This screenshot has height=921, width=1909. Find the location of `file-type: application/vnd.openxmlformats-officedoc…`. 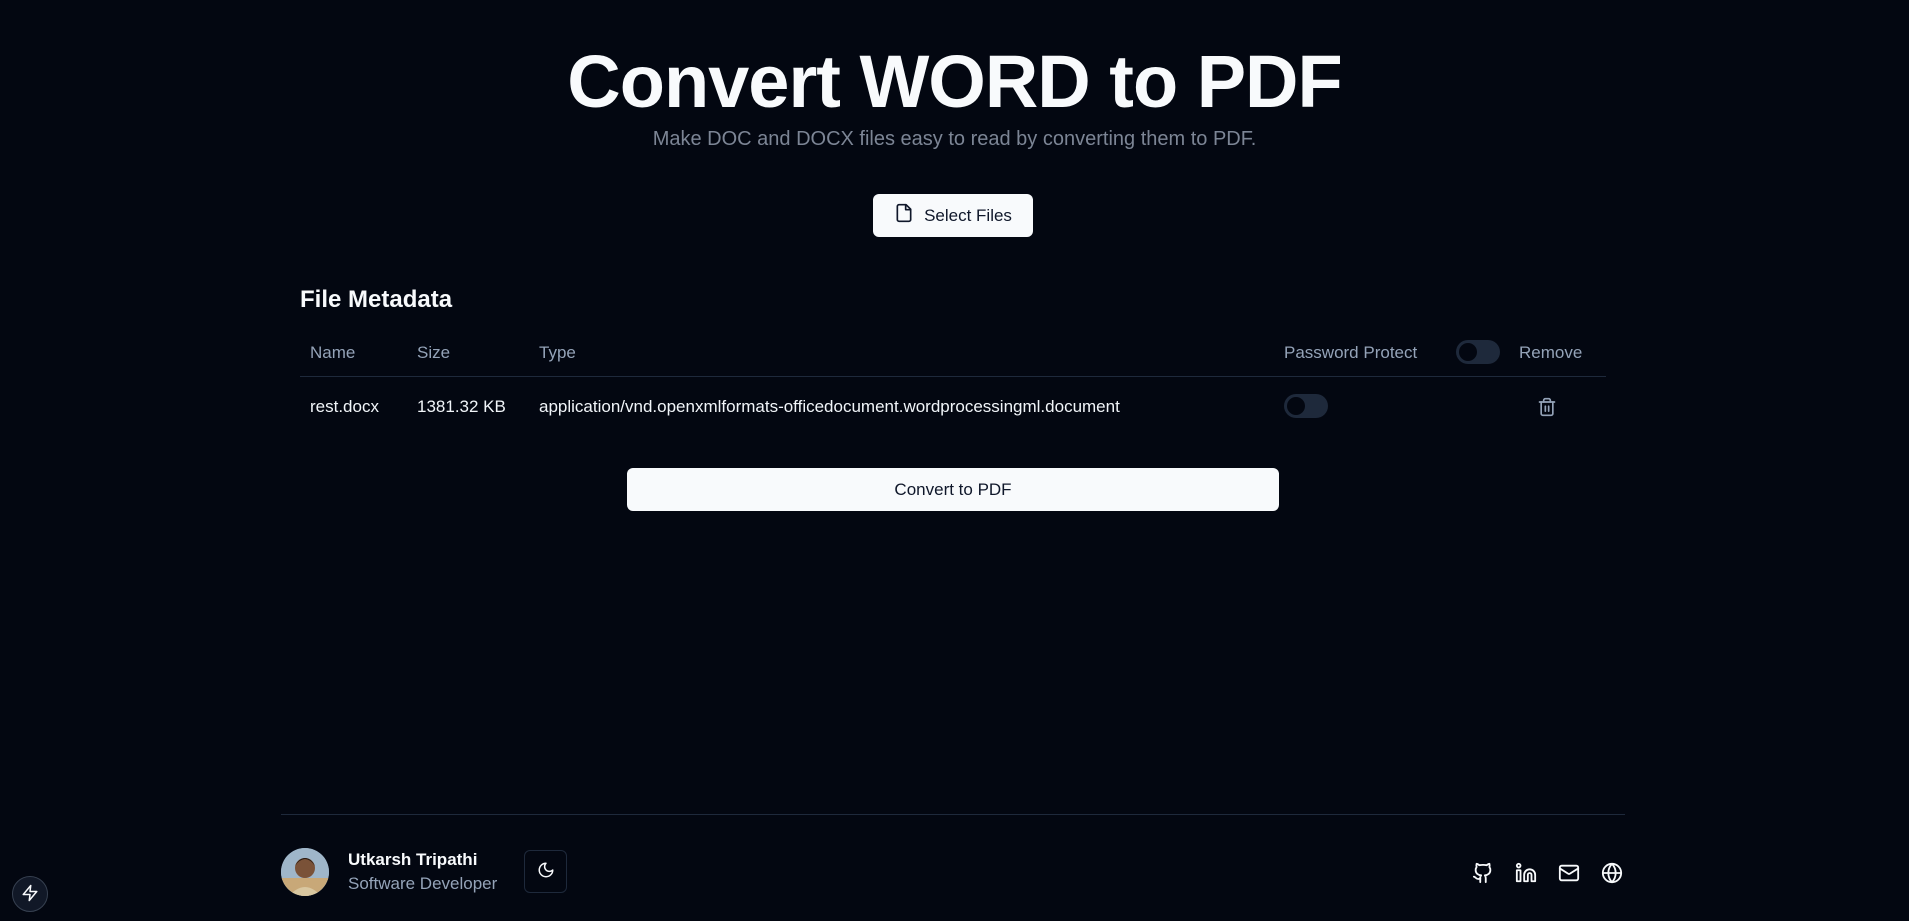

file-type: application/vnd.openxmlformats-officedoc… is located at coordinates (829, 406).